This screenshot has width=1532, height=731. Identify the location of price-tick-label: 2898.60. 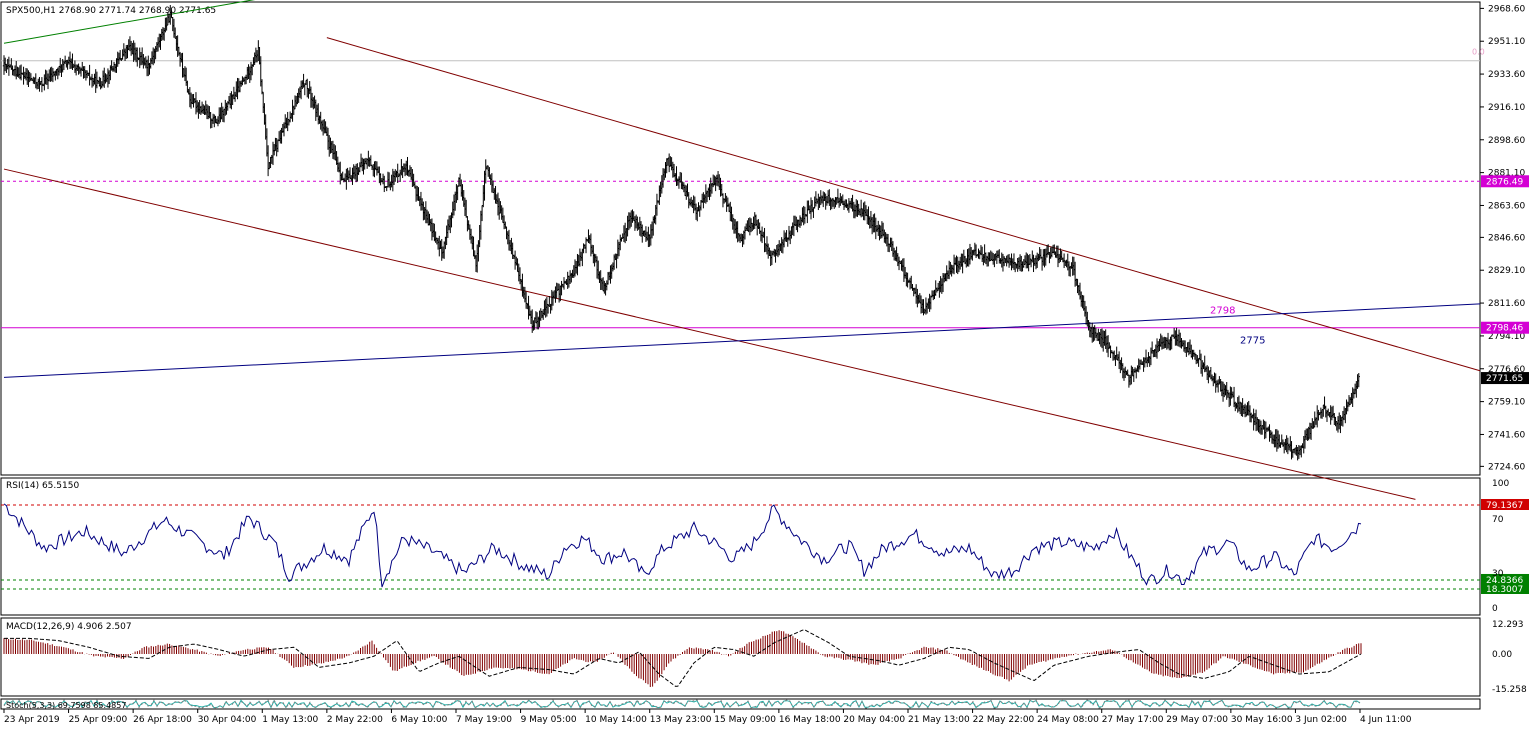
(1506, 141).